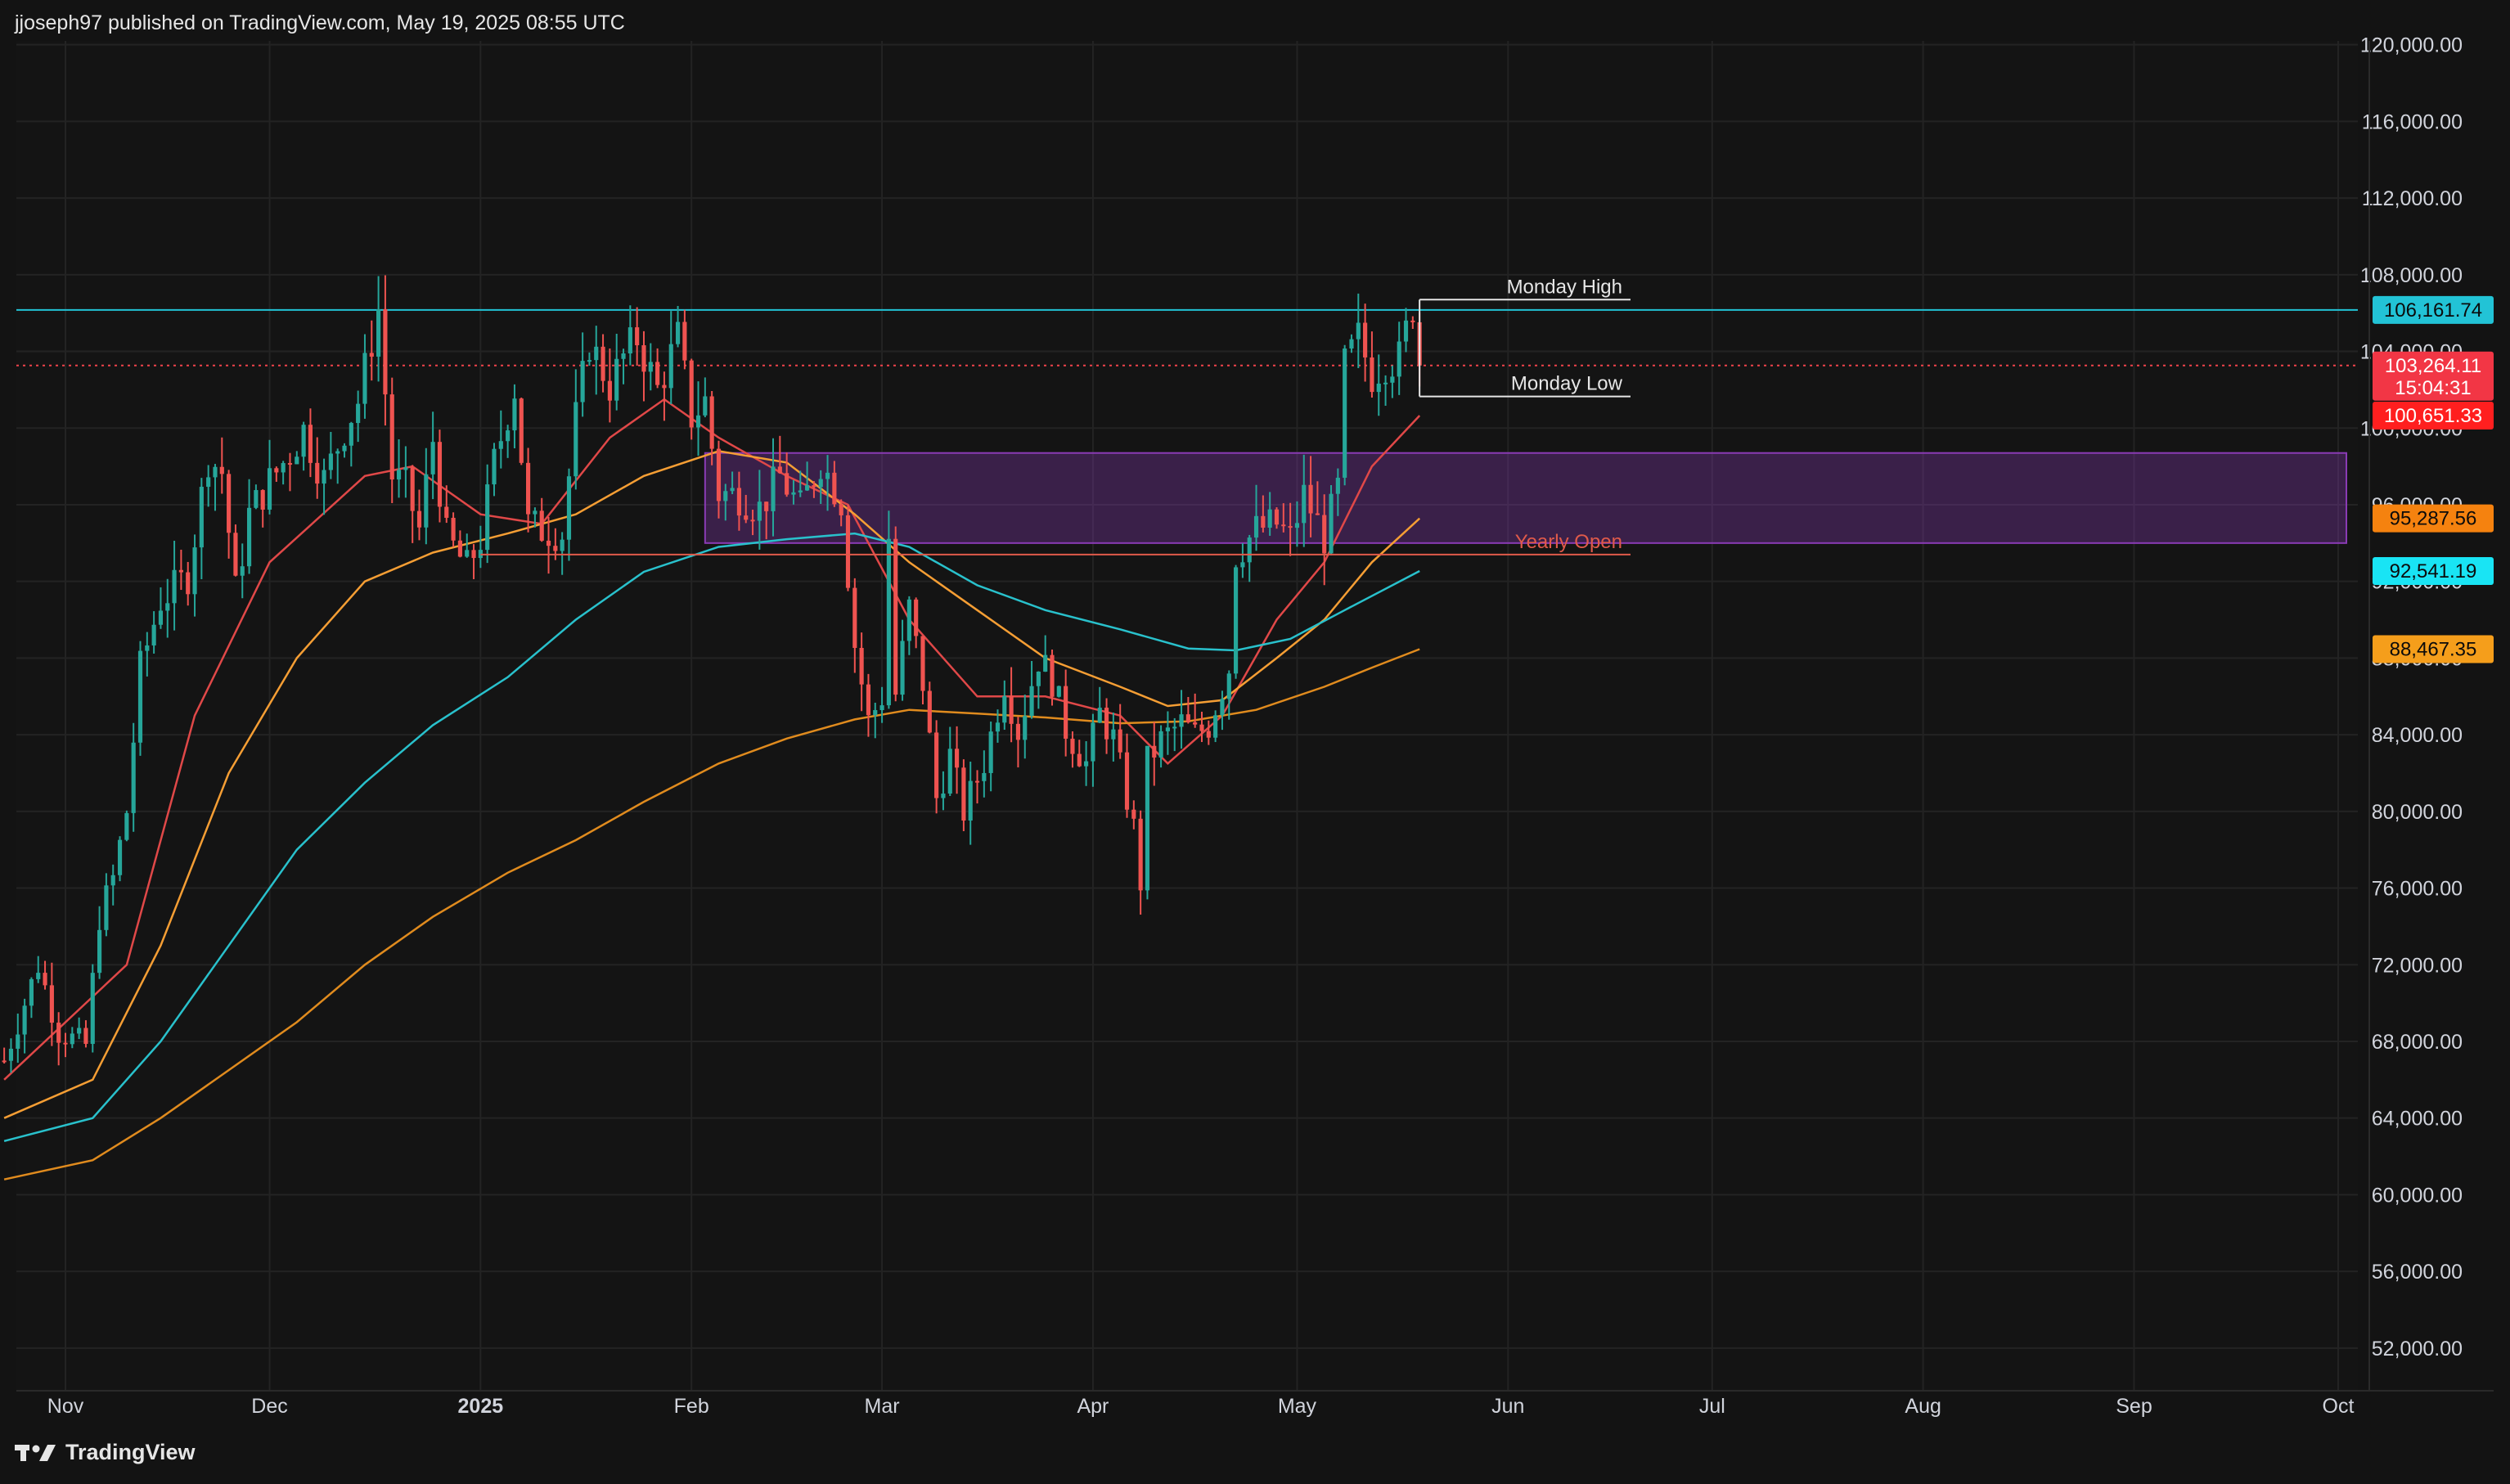 Image resolution: width=2510 pixels, height=1484 pixels. Describe the element at coordinates (105, 1452) in the screenshot. I see `footer-brand: TradingView` at that location.